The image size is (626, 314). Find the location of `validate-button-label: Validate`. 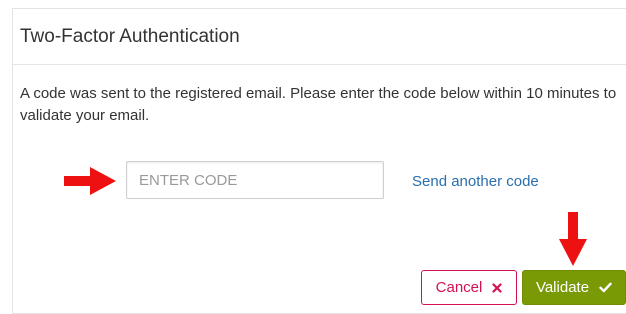

validate-button-label: Validate is located at coordinates (562, 287).